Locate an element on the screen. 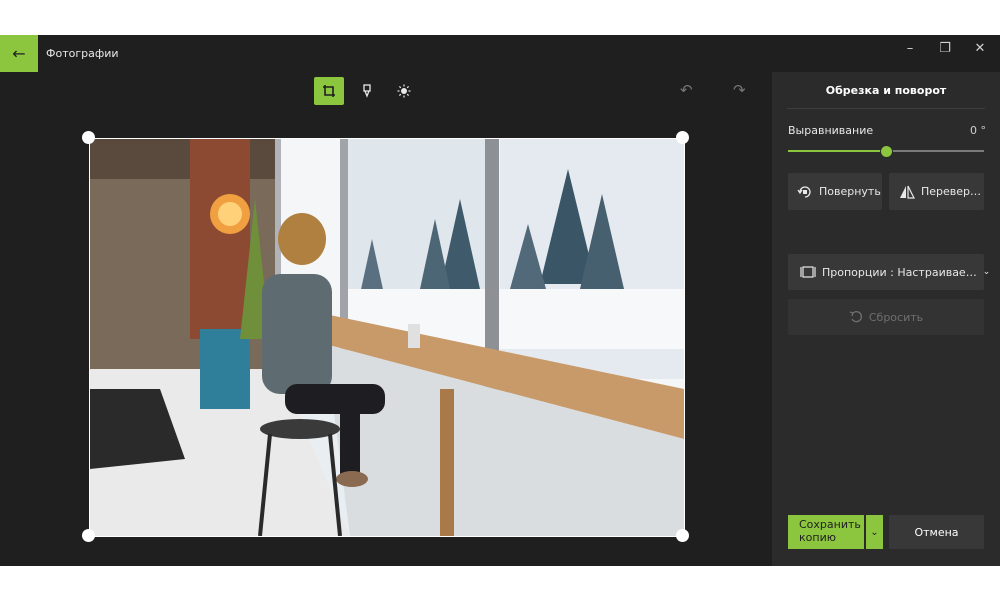  undo-icon: ↶ is located at coordinates (686, 90).